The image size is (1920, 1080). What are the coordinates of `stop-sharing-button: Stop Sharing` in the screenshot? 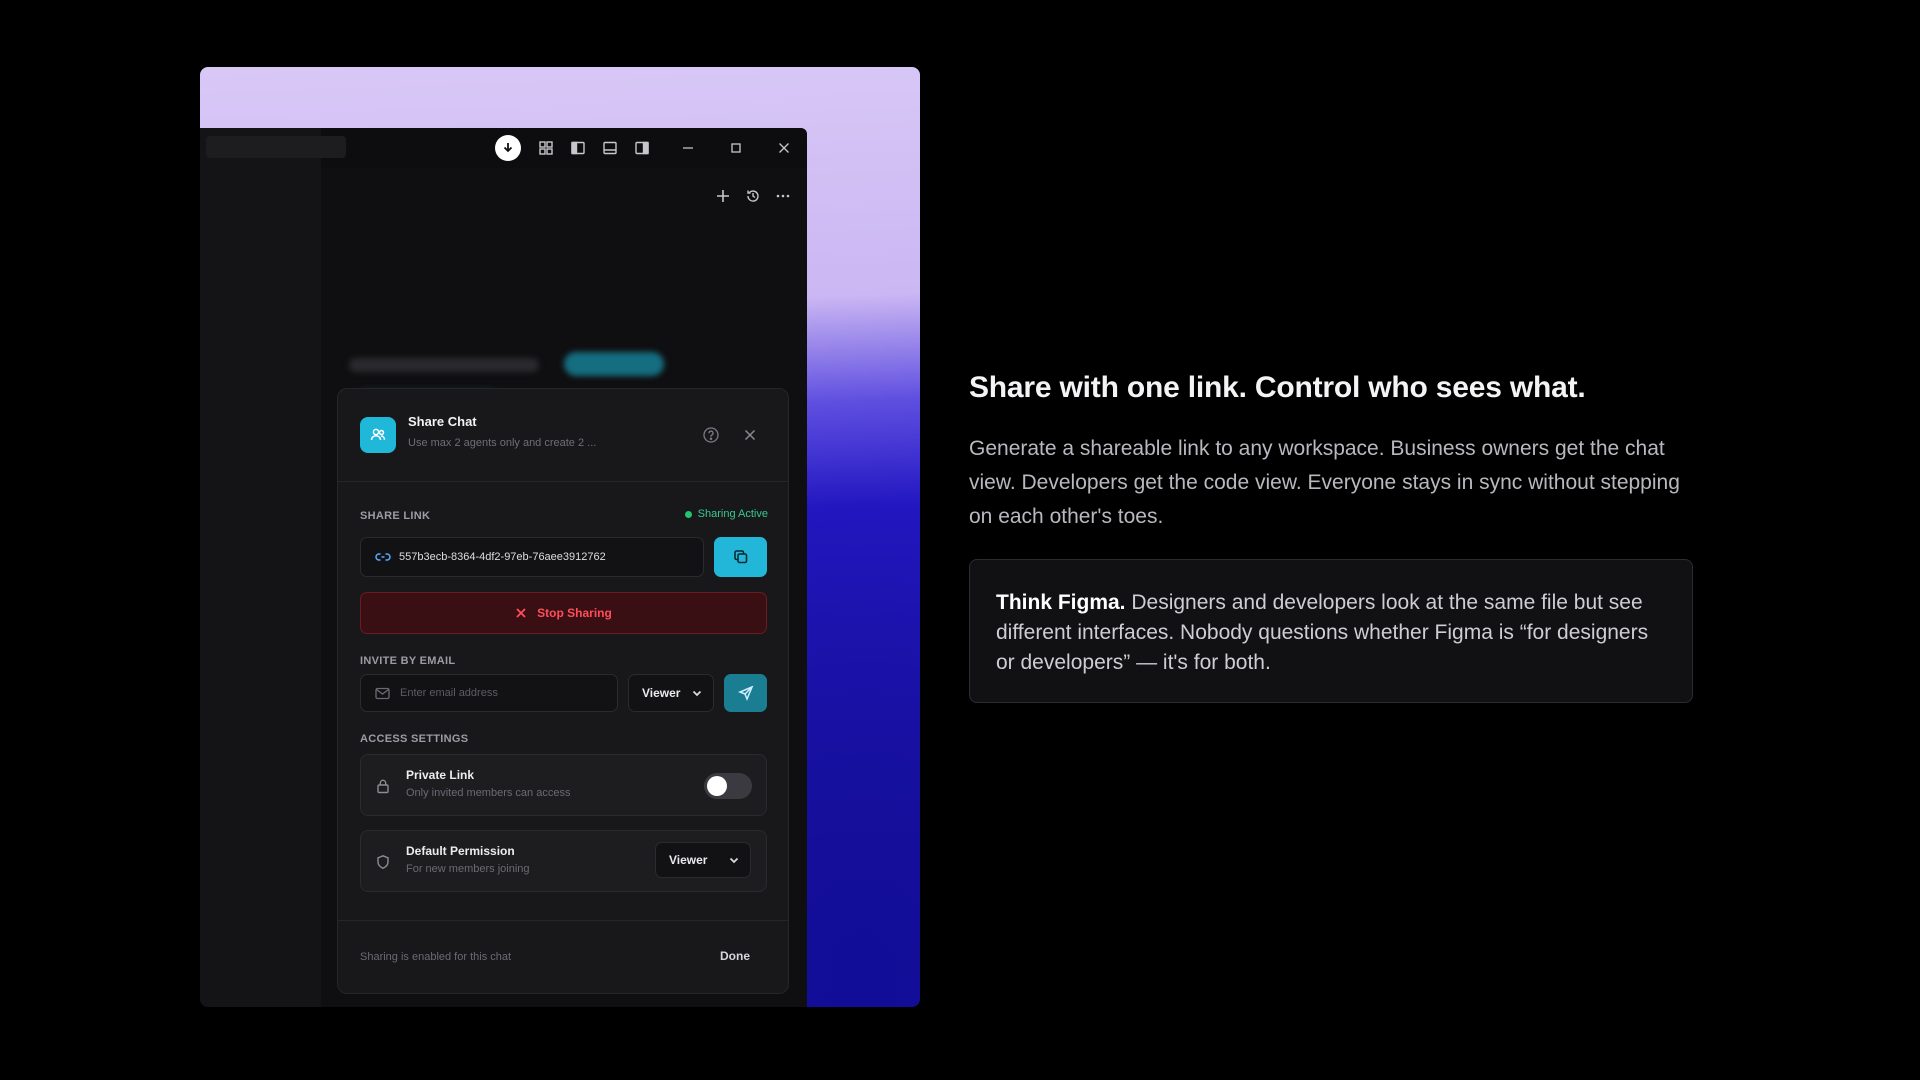 It's located at (563, 613).